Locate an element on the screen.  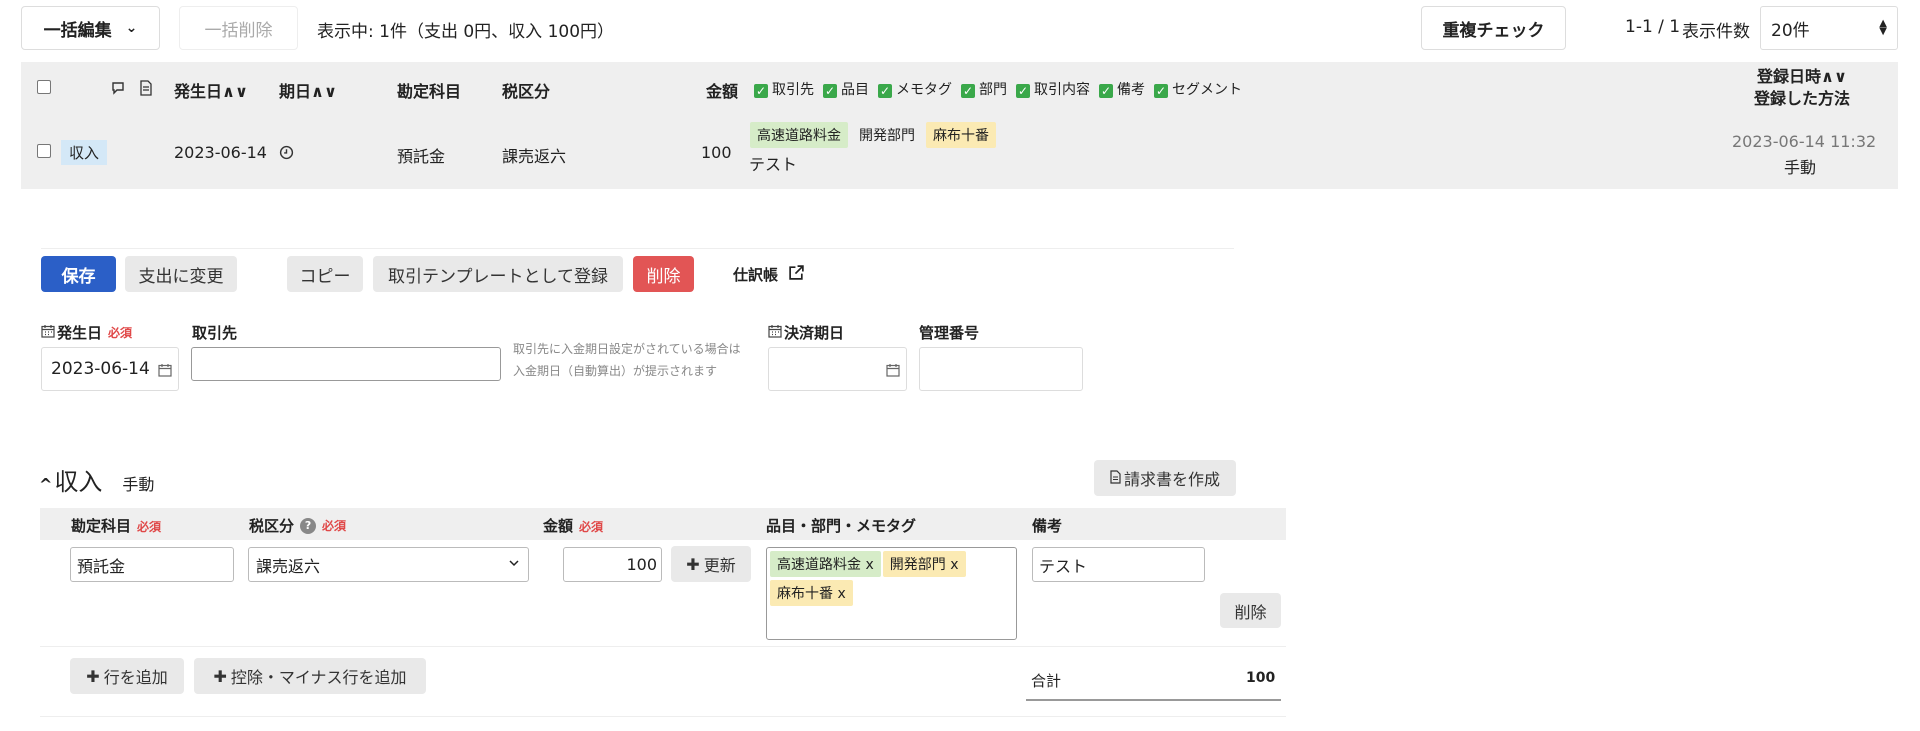
toggle-department: ✓ 部門 is located at coordinates (984, 89).